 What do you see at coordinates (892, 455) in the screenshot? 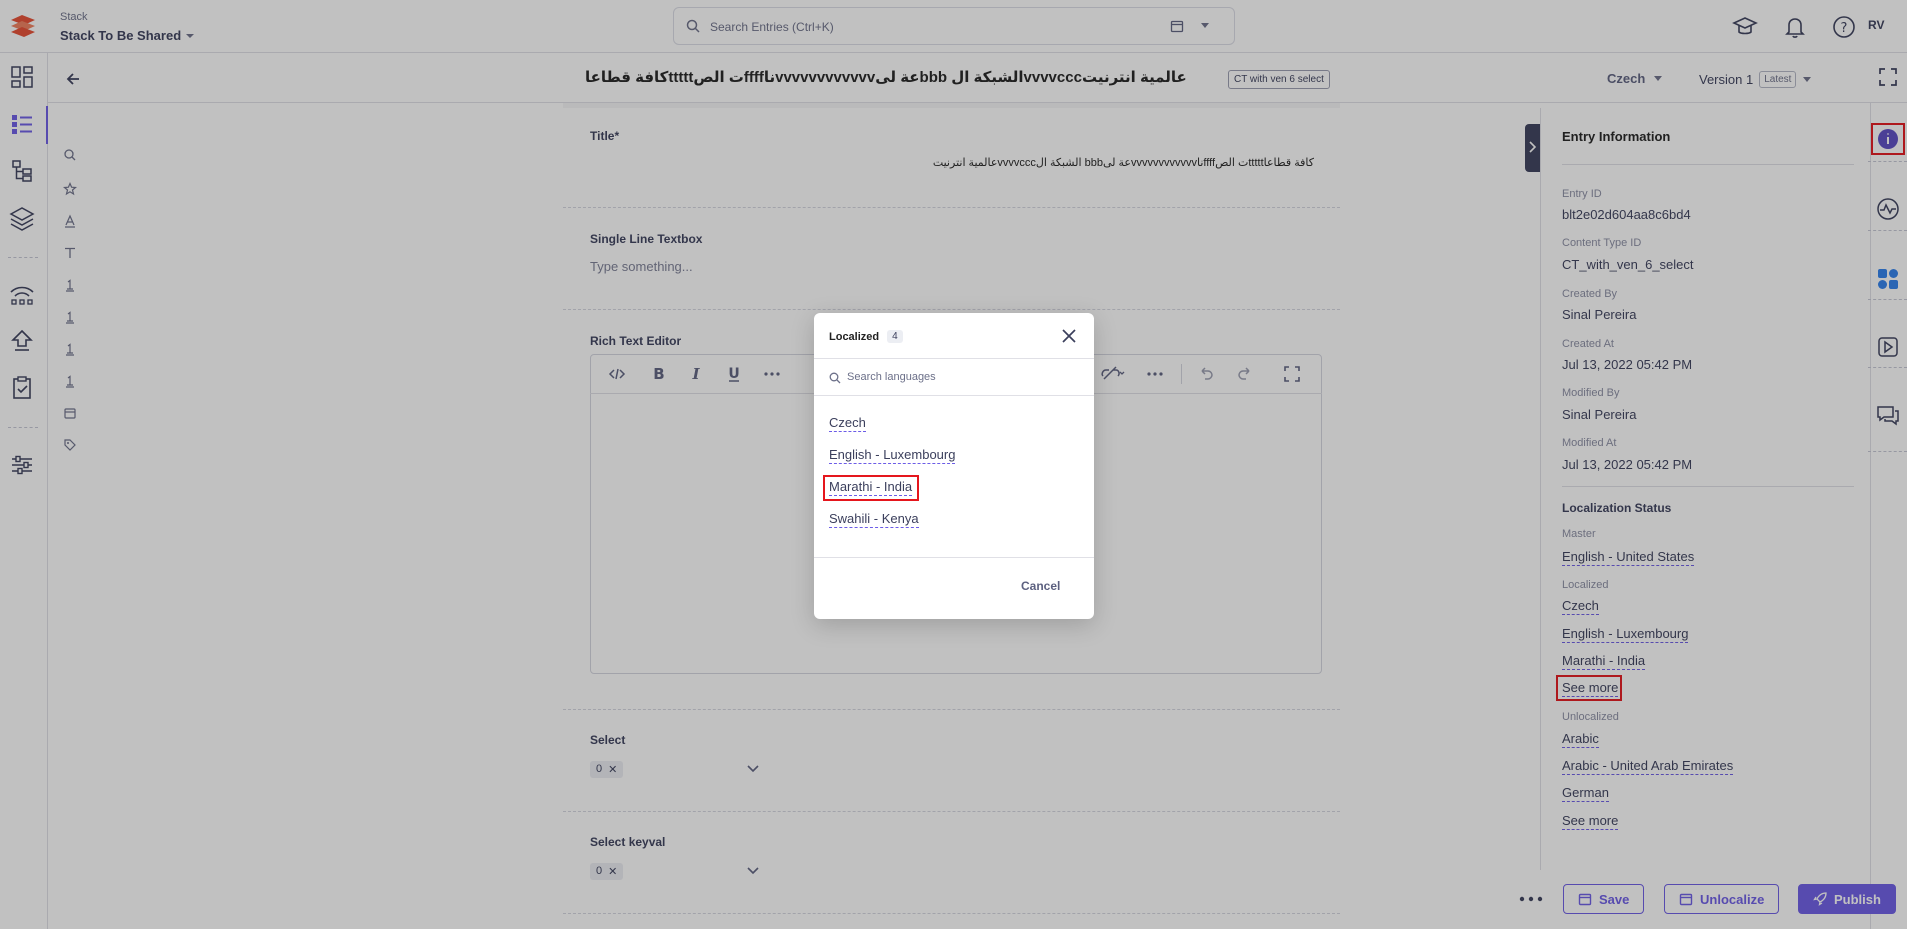
I see `language-item-english-luxembourg: English - Luxembourg` at bounding box center [892, 455].